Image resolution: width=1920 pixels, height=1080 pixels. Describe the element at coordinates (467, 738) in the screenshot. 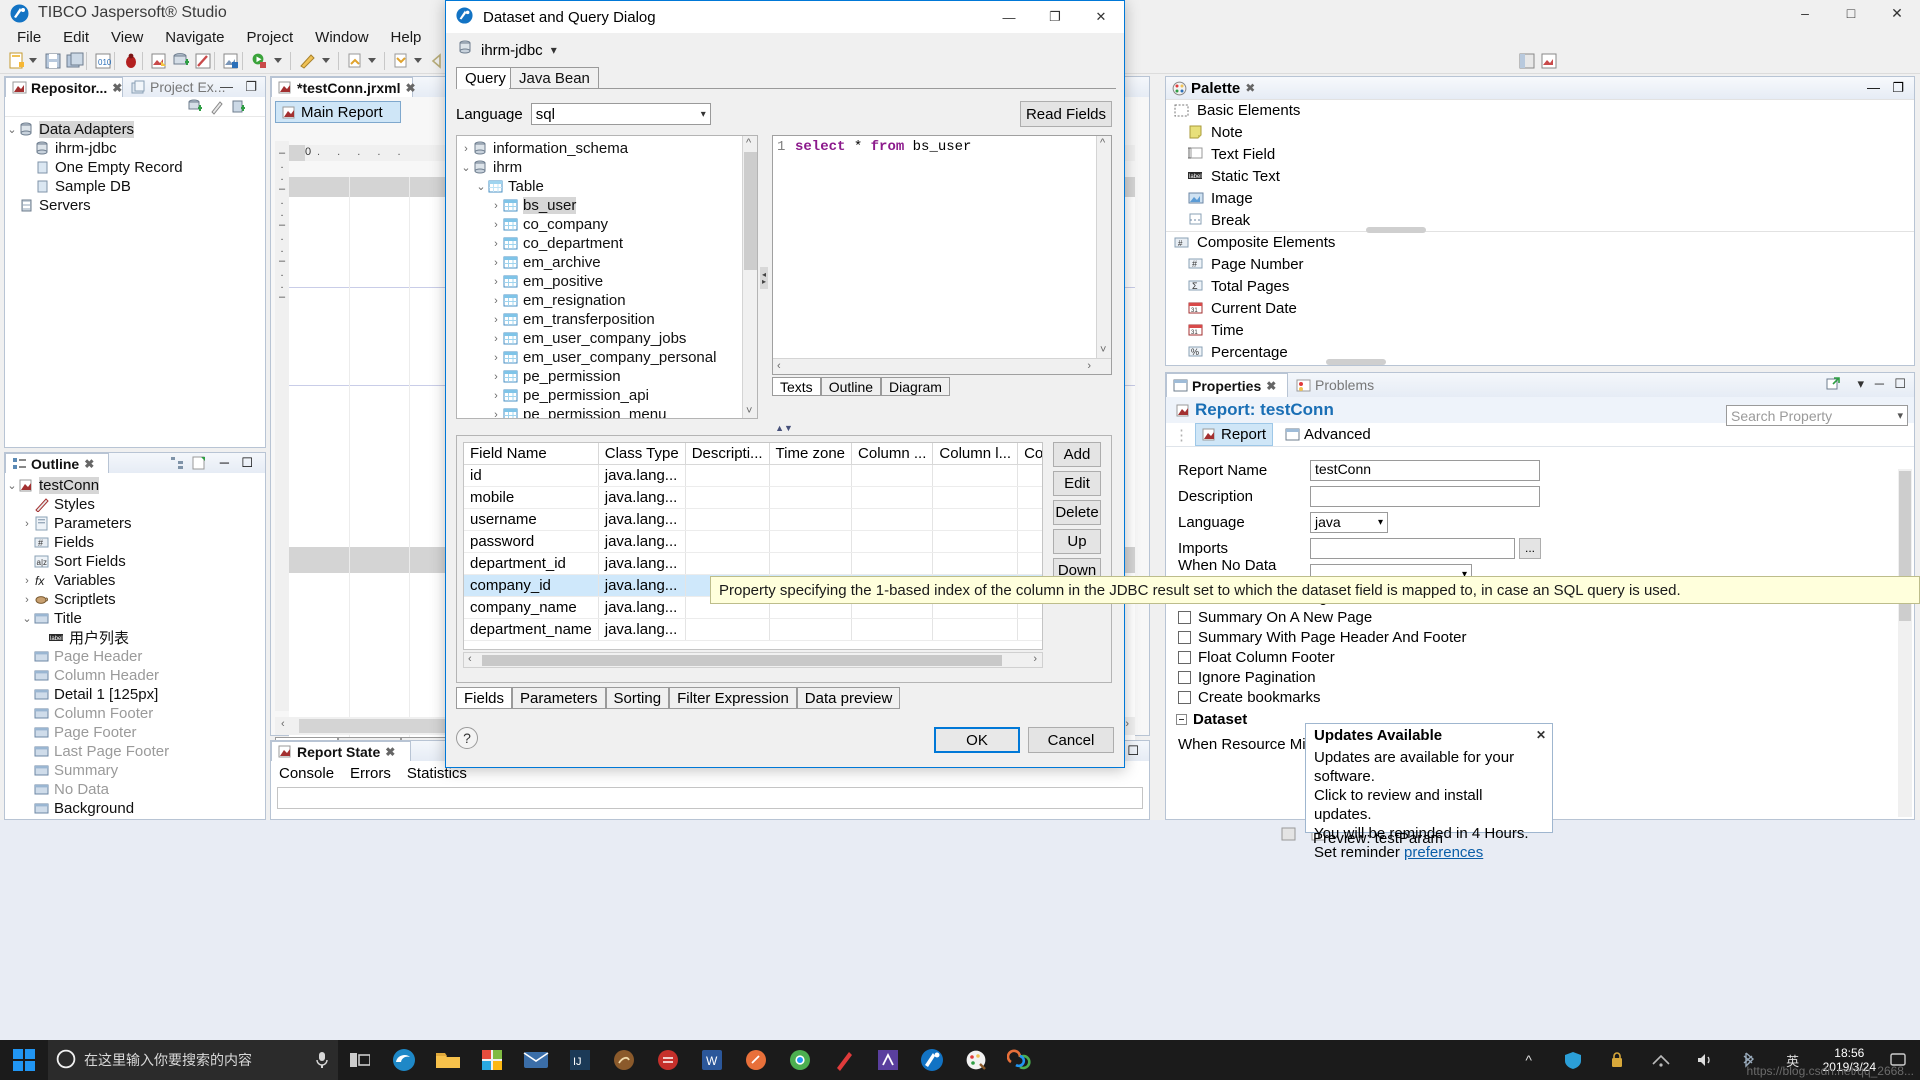

I see `help-icon: ?` at that location.